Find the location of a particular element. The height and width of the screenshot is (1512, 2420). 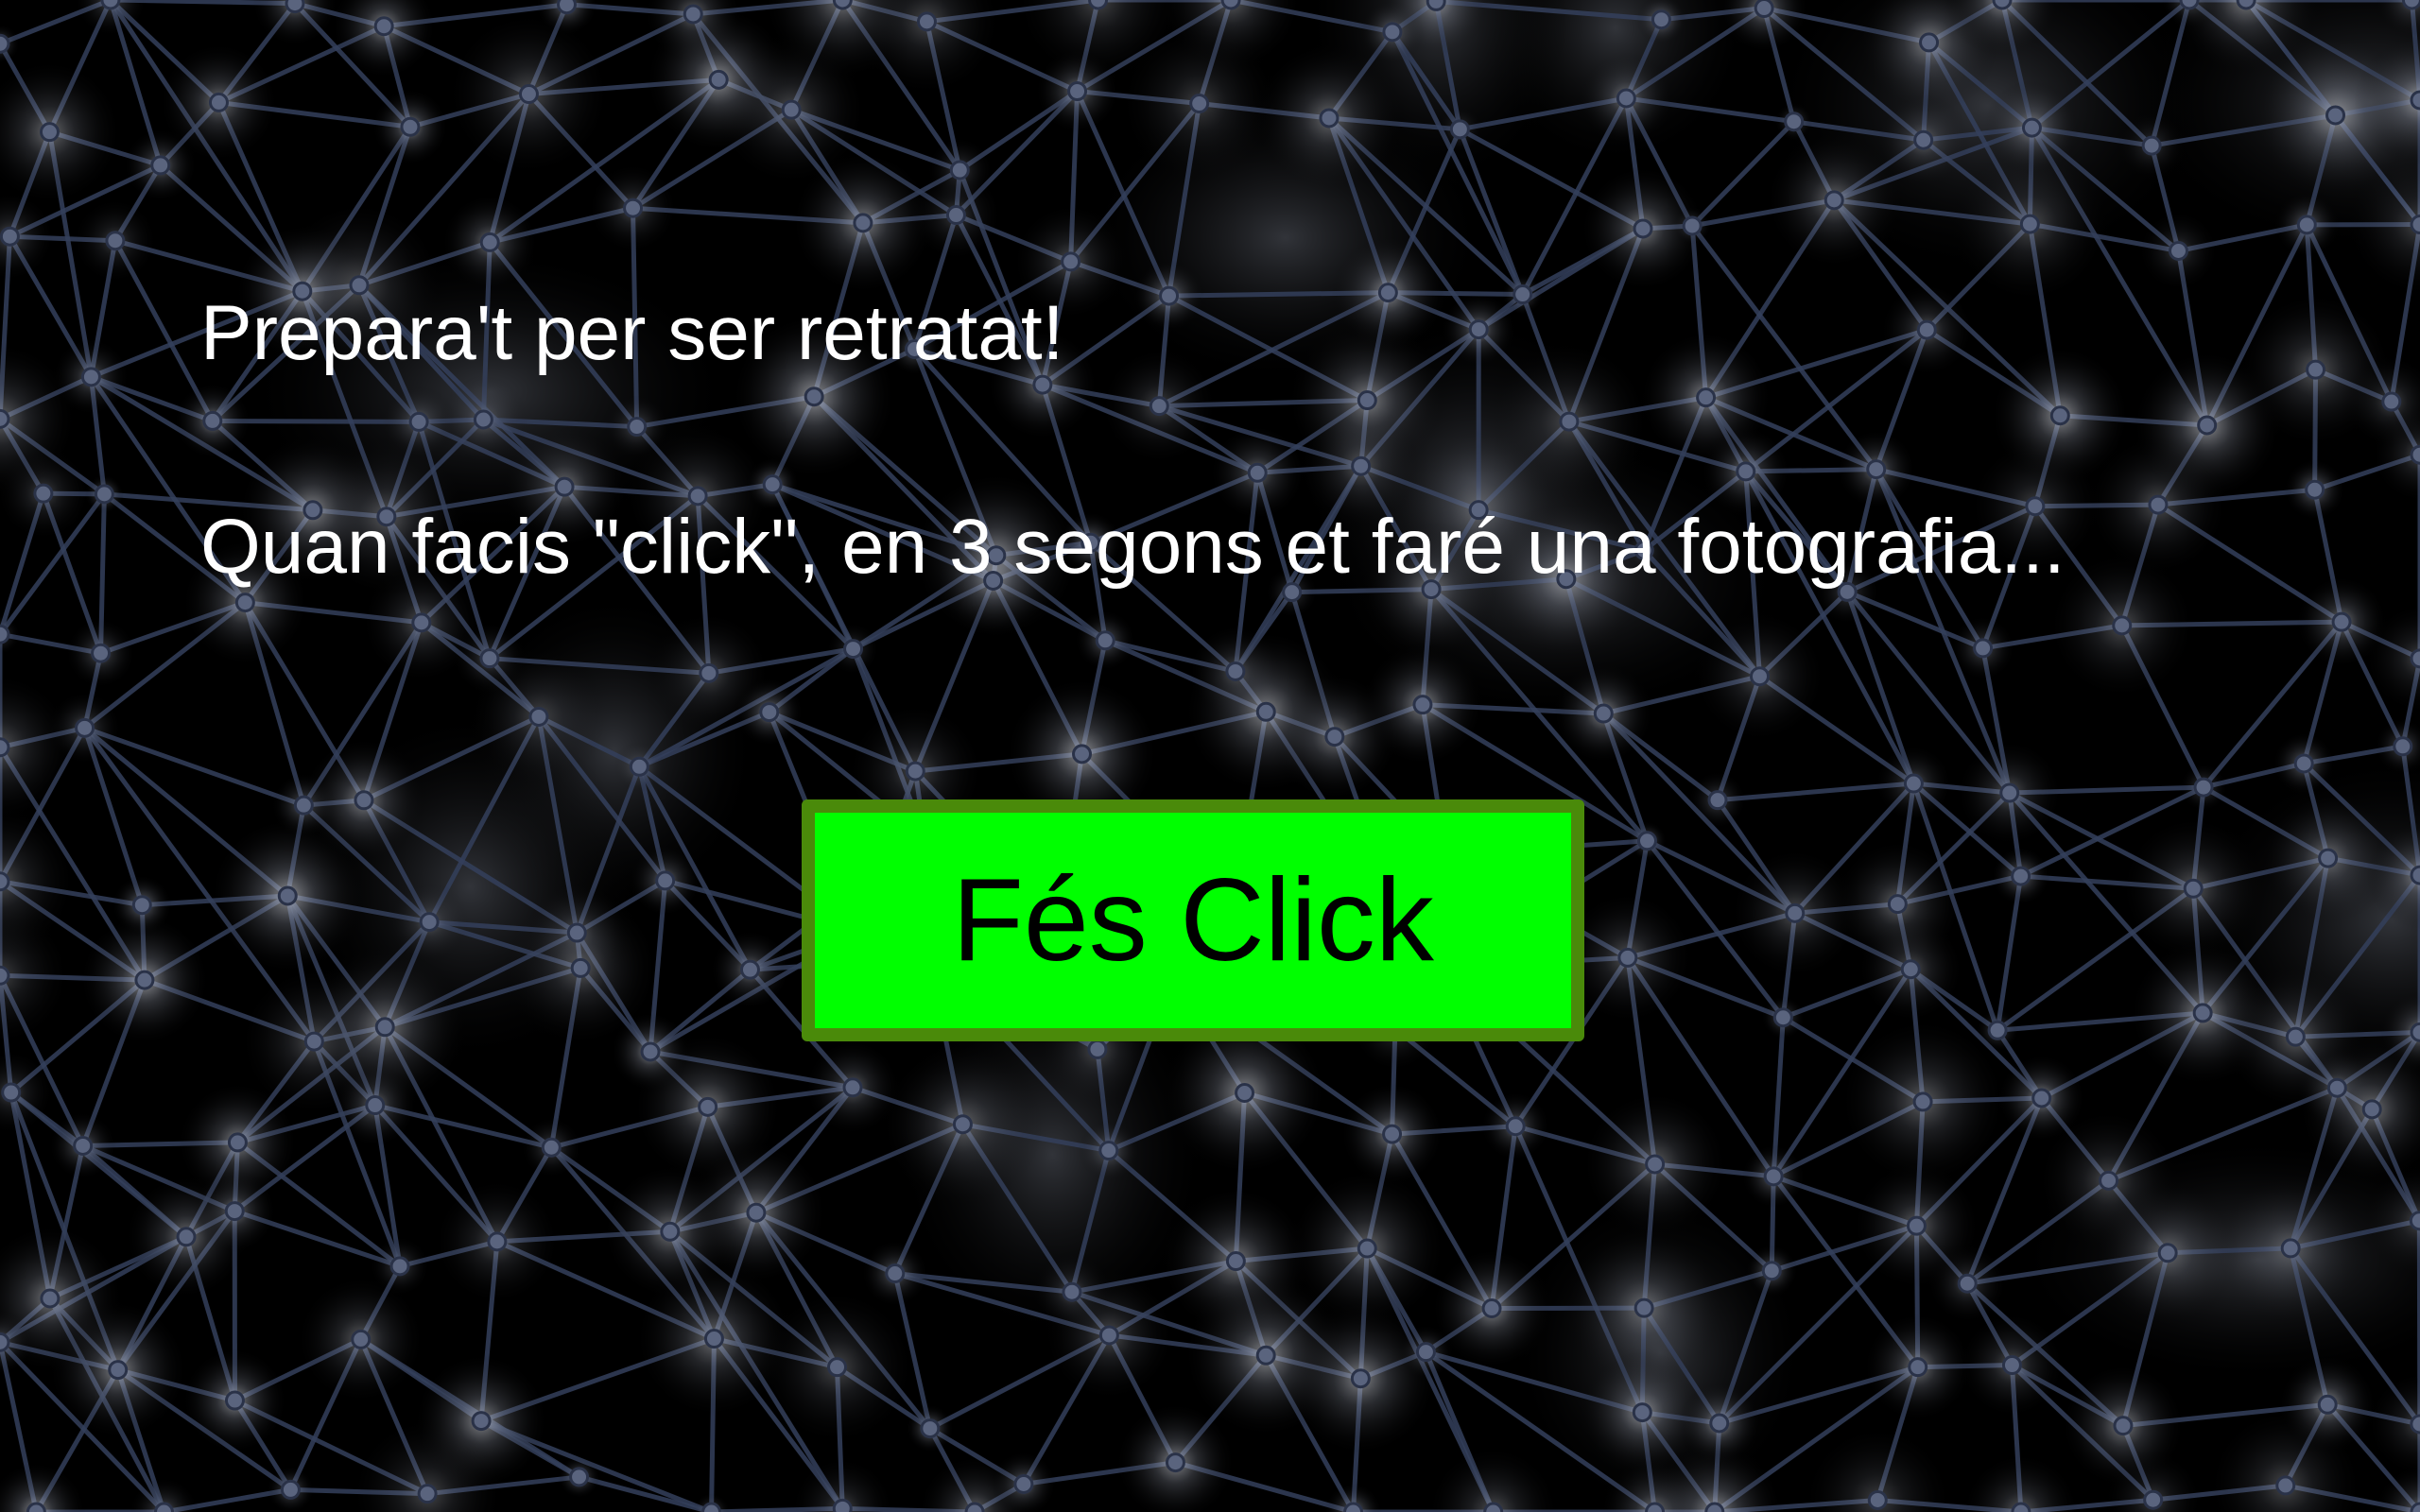

take-photo-button: Fés Click is located at coordinates (1193, 920).